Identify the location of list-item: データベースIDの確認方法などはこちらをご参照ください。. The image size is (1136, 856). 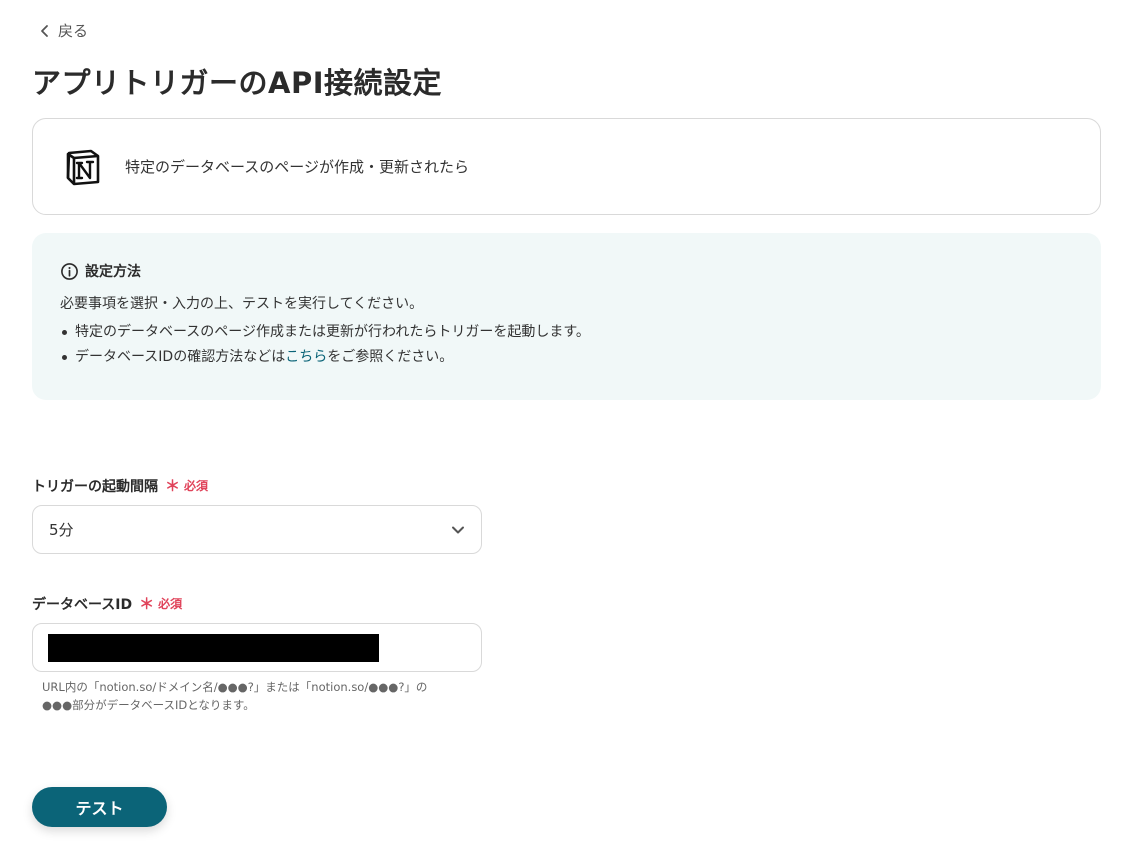
(566, 357).